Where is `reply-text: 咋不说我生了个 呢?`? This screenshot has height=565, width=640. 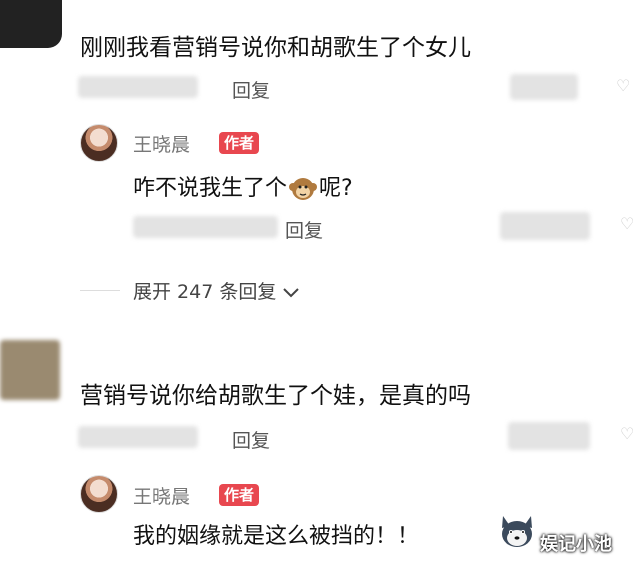 reply-text: 咋不说我生了个 呢? is located at coordinates (243, 186).